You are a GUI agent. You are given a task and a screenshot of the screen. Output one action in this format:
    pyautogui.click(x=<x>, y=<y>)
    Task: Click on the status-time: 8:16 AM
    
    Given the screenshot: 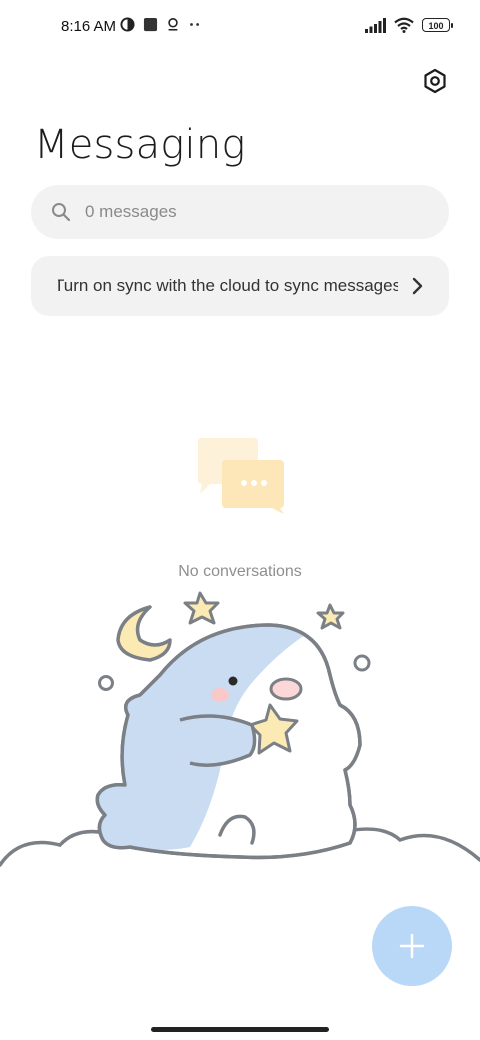 What is the action you would take?
    pyautogui.click(x=89, y=26)
    